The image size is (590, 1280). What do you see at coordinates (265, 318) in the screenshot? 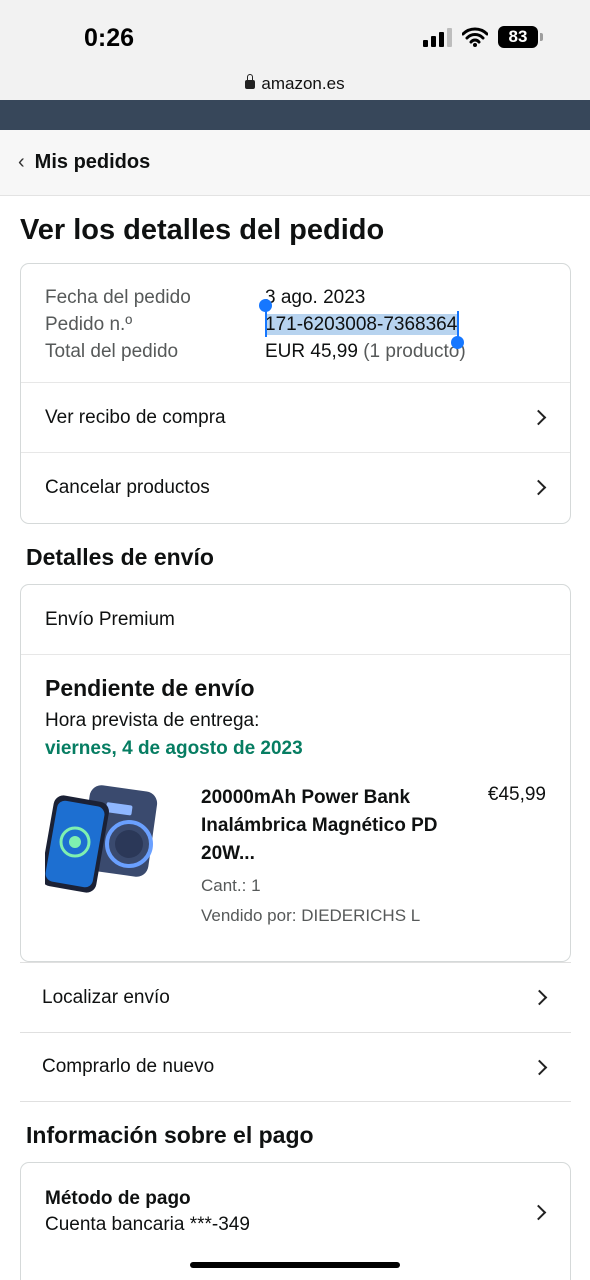
I see `selection-start-handle` at bounding box center [265, 318].